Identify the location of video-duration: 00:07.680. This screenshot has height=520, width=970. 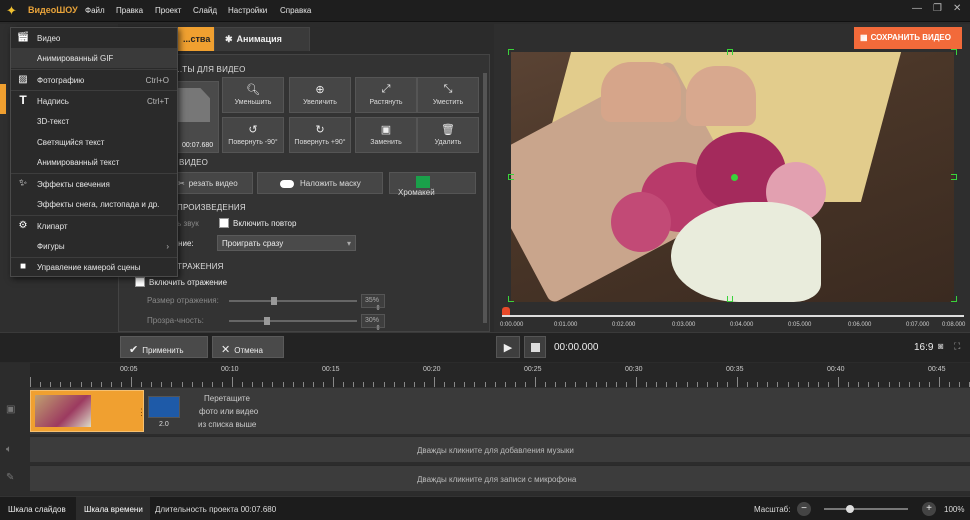
(198, 145).